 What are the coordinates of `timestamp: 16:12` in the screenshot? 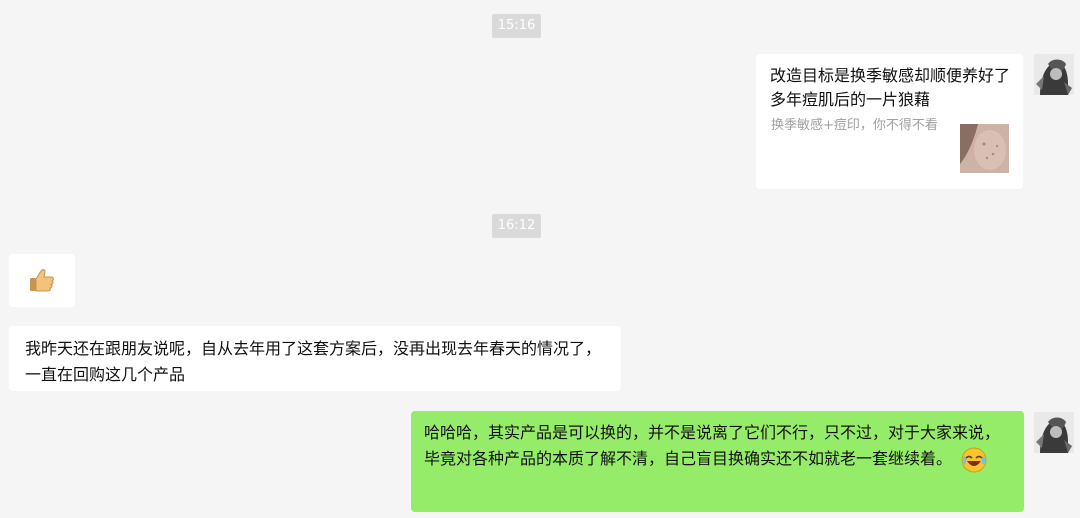 It's located at (516, 226).